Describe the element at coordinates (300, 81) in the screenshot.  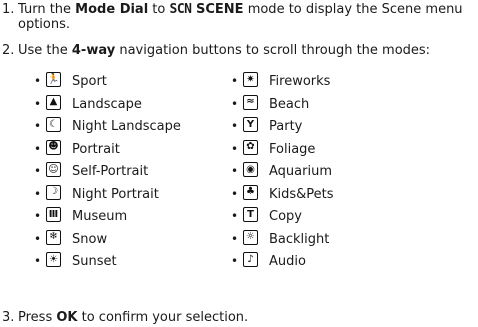
I see `mode-label: Fireworks` at that location.